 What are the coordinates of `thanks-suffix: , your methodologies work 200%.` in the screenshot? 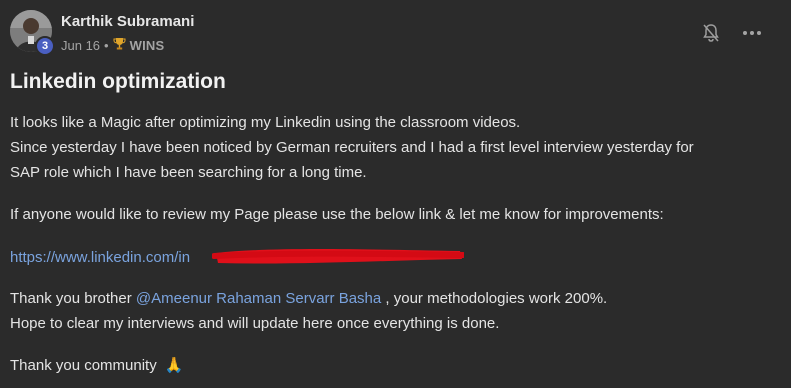 It's located at (494, 298).